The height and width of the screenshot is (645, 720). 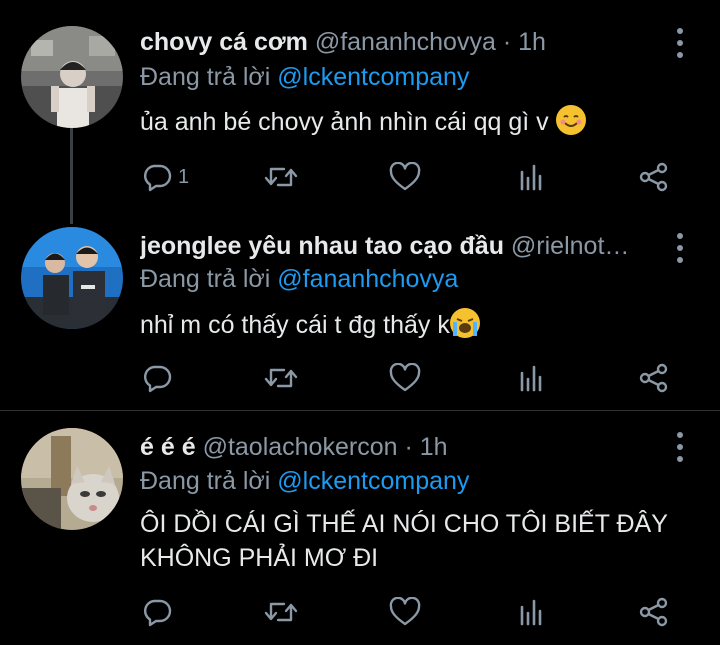 What do you see at coordinates (464, 323) in the screenshot?
I see `crying-face-emoji` at bounding box center [464, 323].